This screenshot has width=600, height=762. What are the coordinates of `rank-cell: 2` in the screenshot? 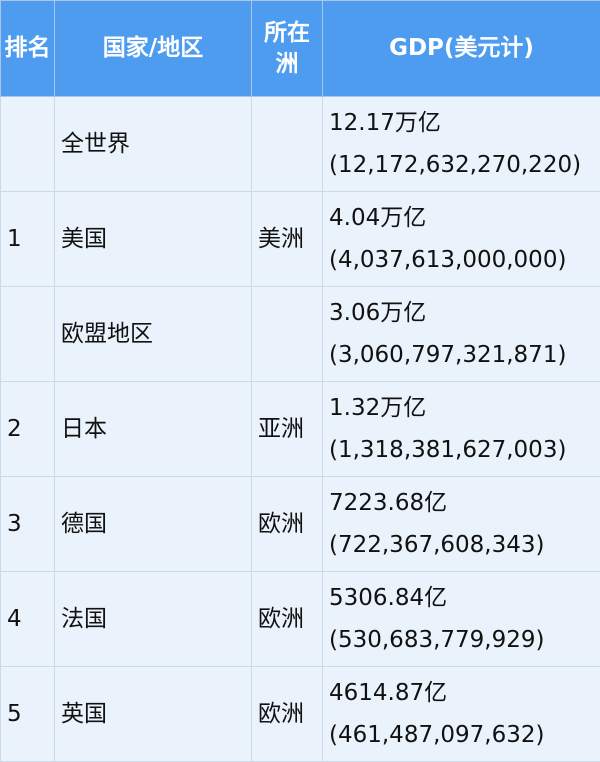 It's located at (28, 429).